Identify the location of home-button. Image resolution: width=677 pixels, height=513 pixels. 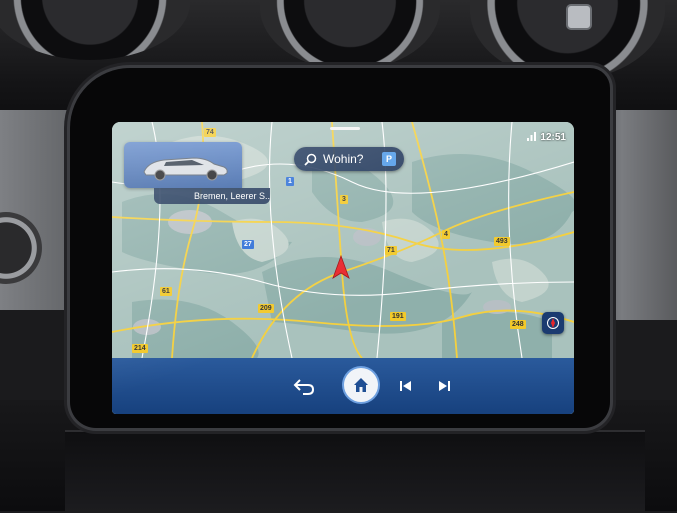
(361, 385).